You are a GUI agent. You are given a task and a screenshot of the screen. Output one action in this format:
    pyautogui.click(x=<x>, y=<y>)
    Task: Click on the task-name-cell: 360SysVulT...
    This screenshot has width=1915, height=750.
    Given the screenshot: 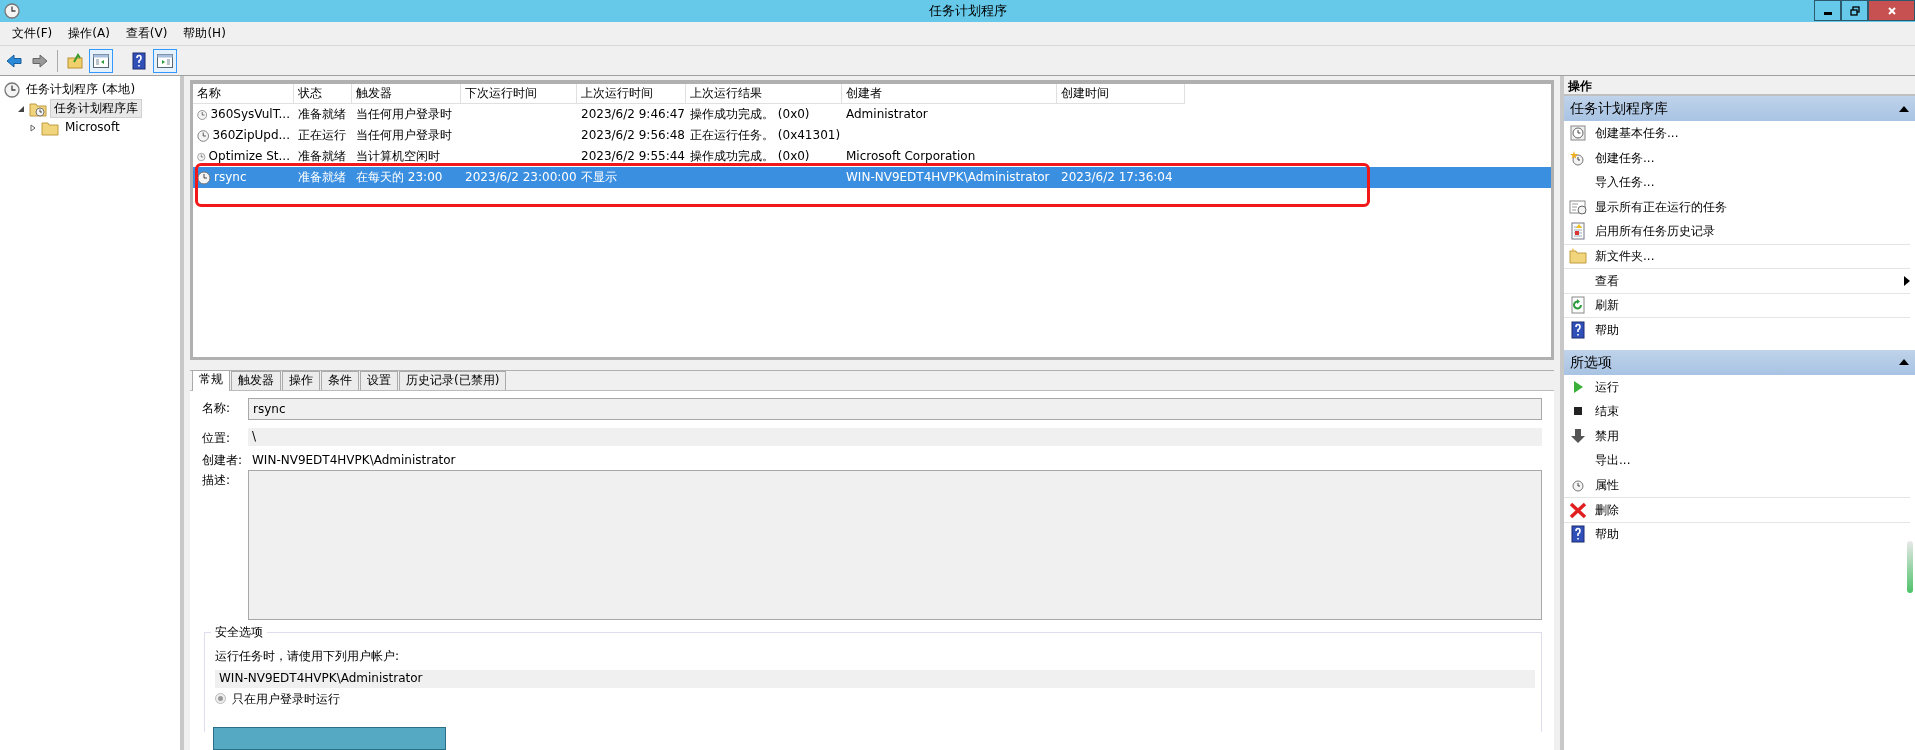 What is the action you would take?
    pyautogui.click(x=243, y=114)
    